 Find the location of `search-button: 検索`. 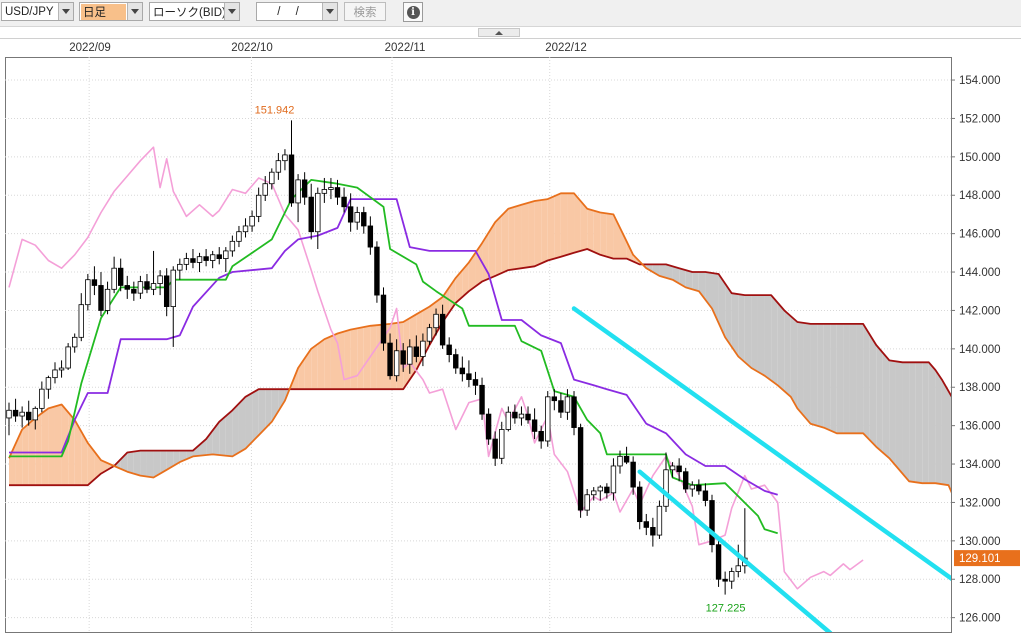

search-button: 検索 is located at coordinates (365, 11).